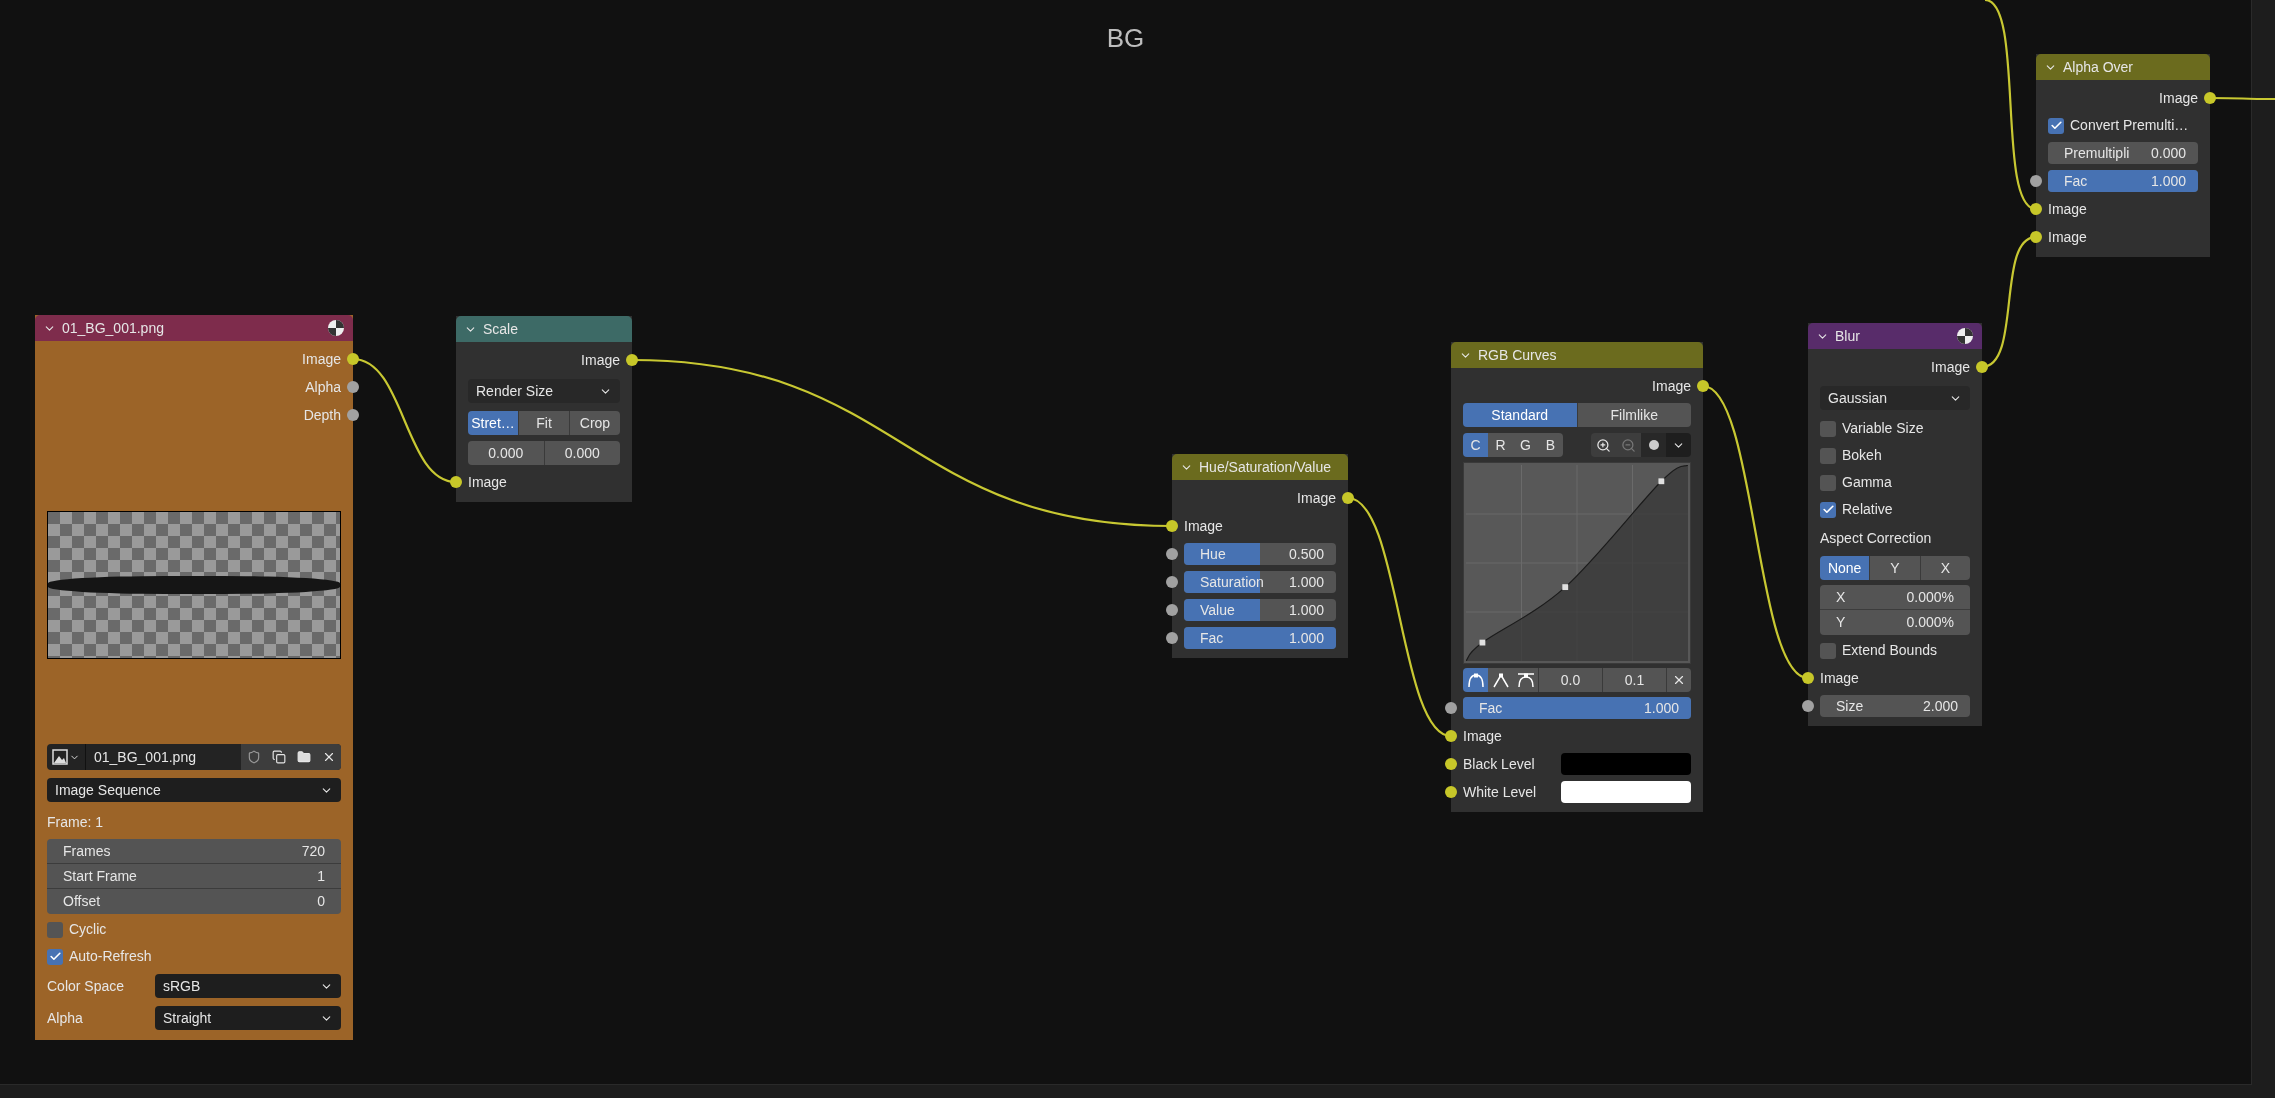  What do you see at coordinates (1634, 415) in the screenshot?
I see `segment-tab: Filmlike` at bounding box center [1634, 415].